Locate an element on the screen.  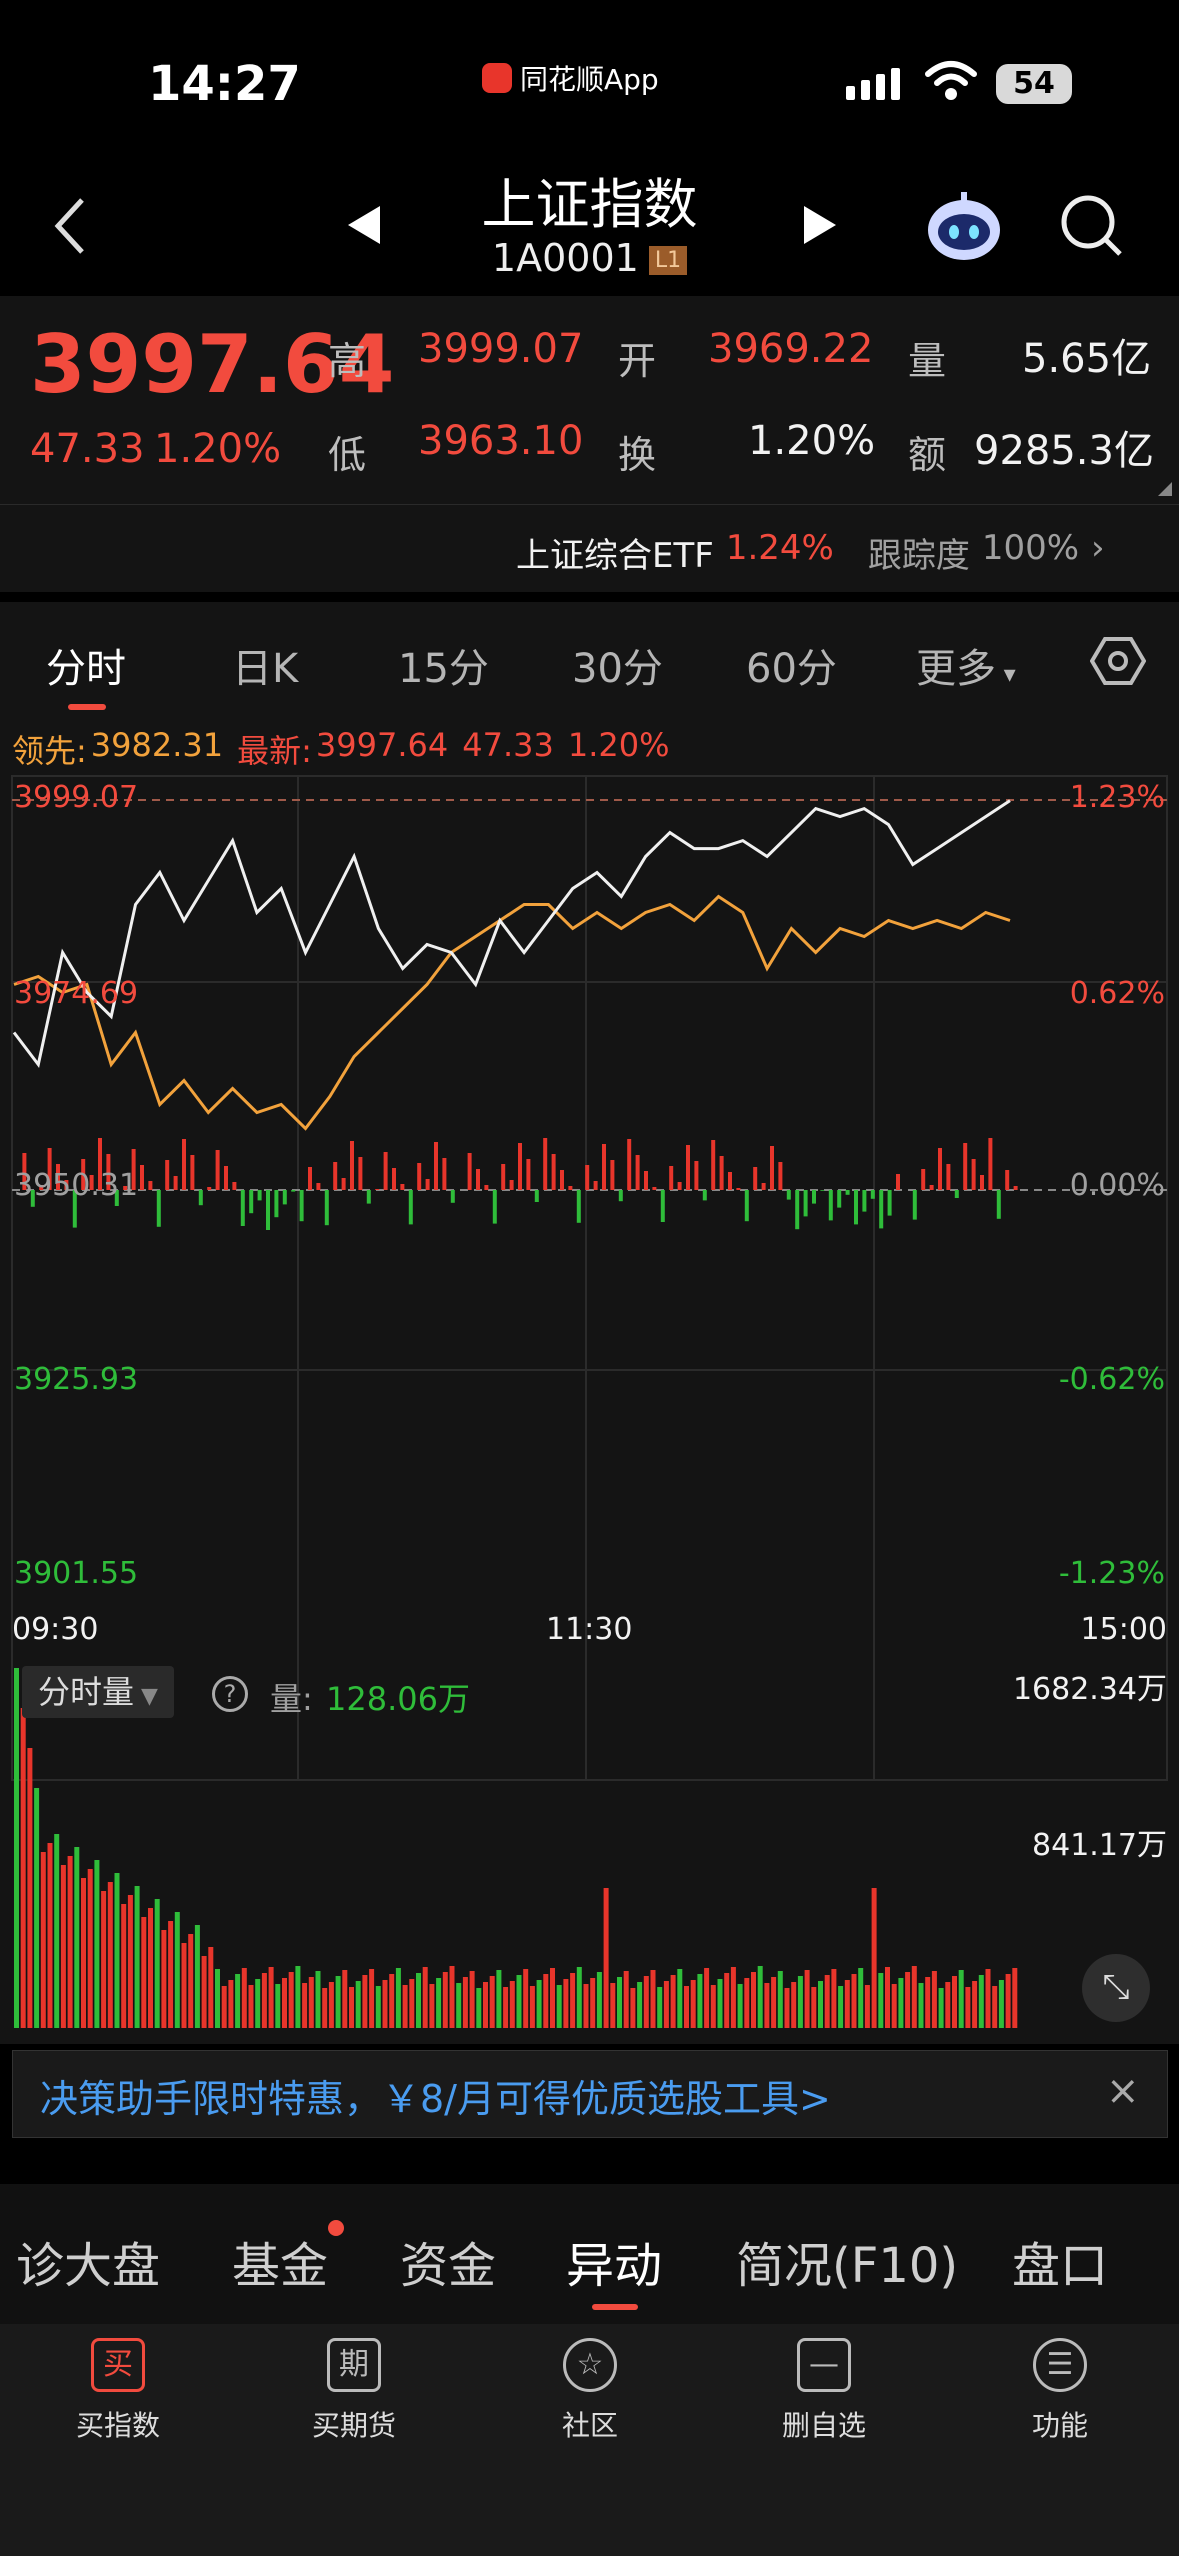
buy-index-button: 买 买指数 is located at coordinates (118, 2391).